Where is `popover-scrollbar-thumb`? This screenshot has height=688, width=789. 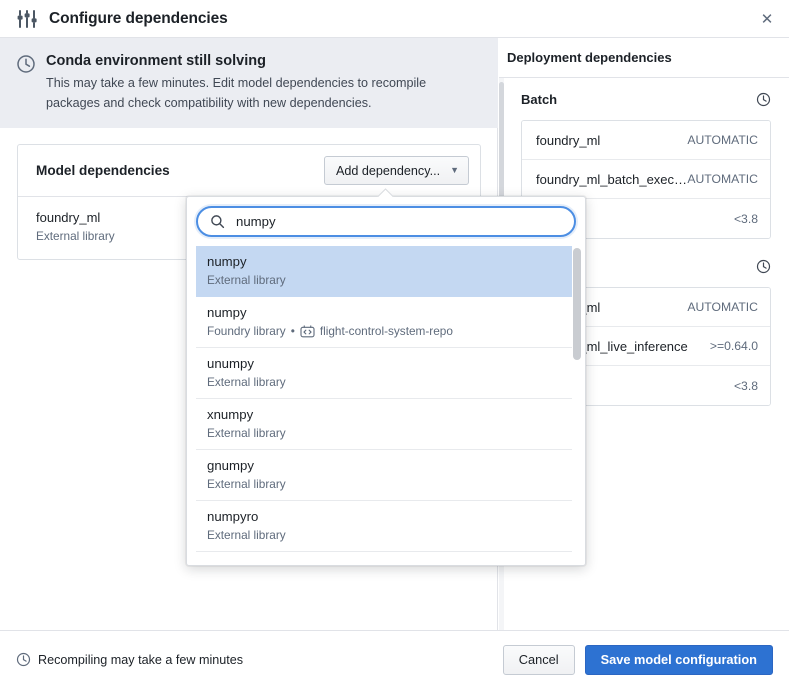 popover-scrollbar-thumb is located at coordinates (577, 304).